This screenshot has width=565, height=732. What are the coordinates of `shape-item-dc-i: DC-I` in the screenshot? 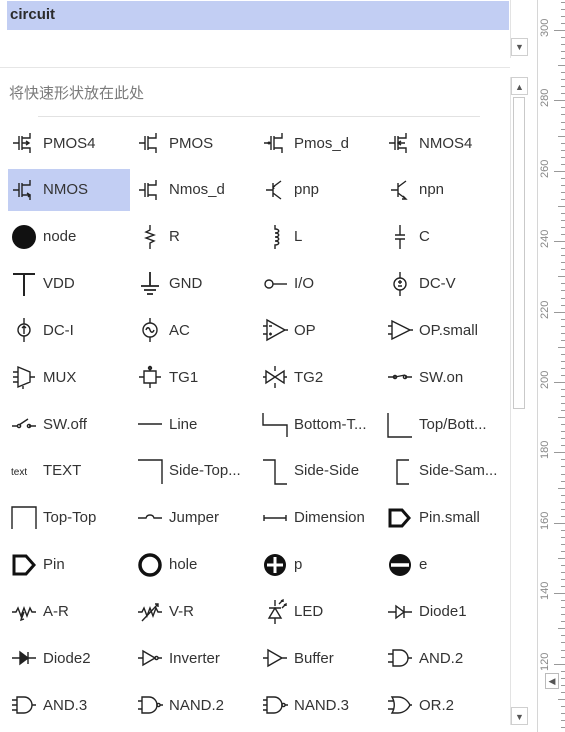 It's located at (69, 330).